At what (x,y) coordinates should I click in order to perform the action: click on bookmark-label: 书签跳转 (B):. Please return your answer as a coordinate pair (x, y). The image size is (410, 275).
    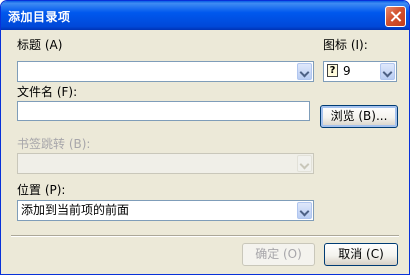
    Looking at the image, I should click on (54, 144).